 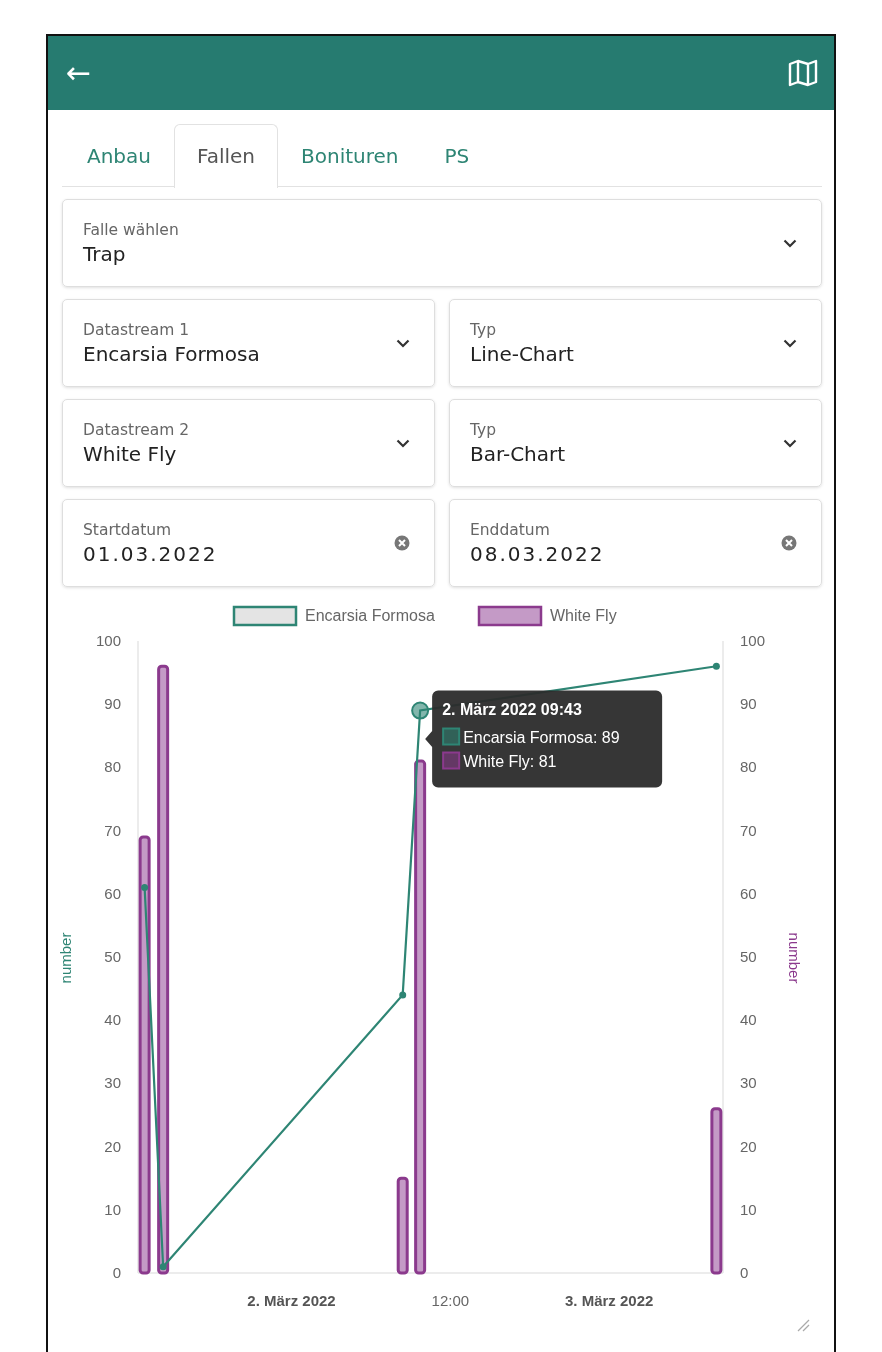 What do you see at coordinates (119, 155) in the screenshot?
I see `tab: Anbau` at bounding box center [119, 155].